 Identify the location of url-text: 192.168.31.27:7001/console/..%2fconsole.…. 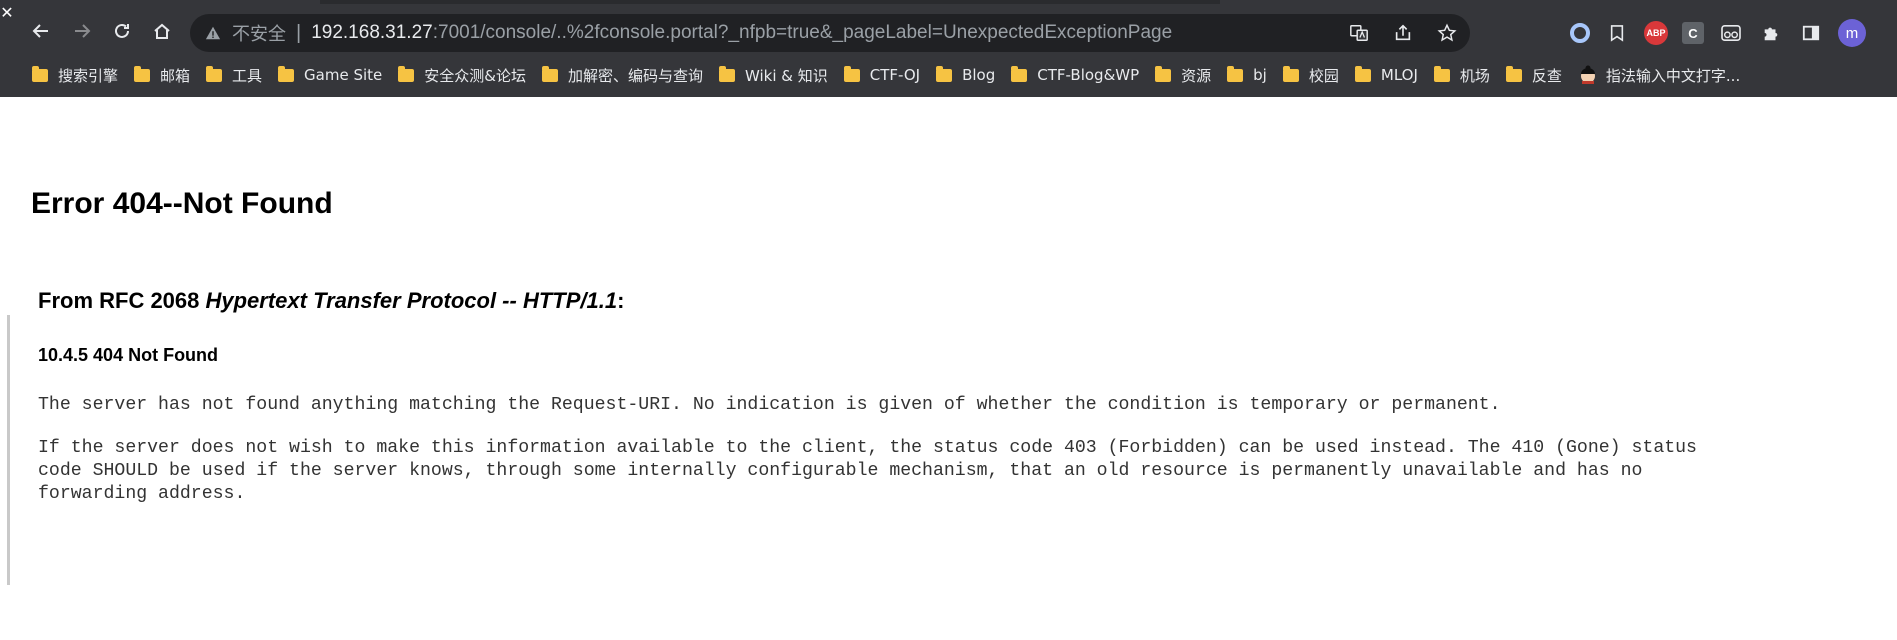
(741, 33).